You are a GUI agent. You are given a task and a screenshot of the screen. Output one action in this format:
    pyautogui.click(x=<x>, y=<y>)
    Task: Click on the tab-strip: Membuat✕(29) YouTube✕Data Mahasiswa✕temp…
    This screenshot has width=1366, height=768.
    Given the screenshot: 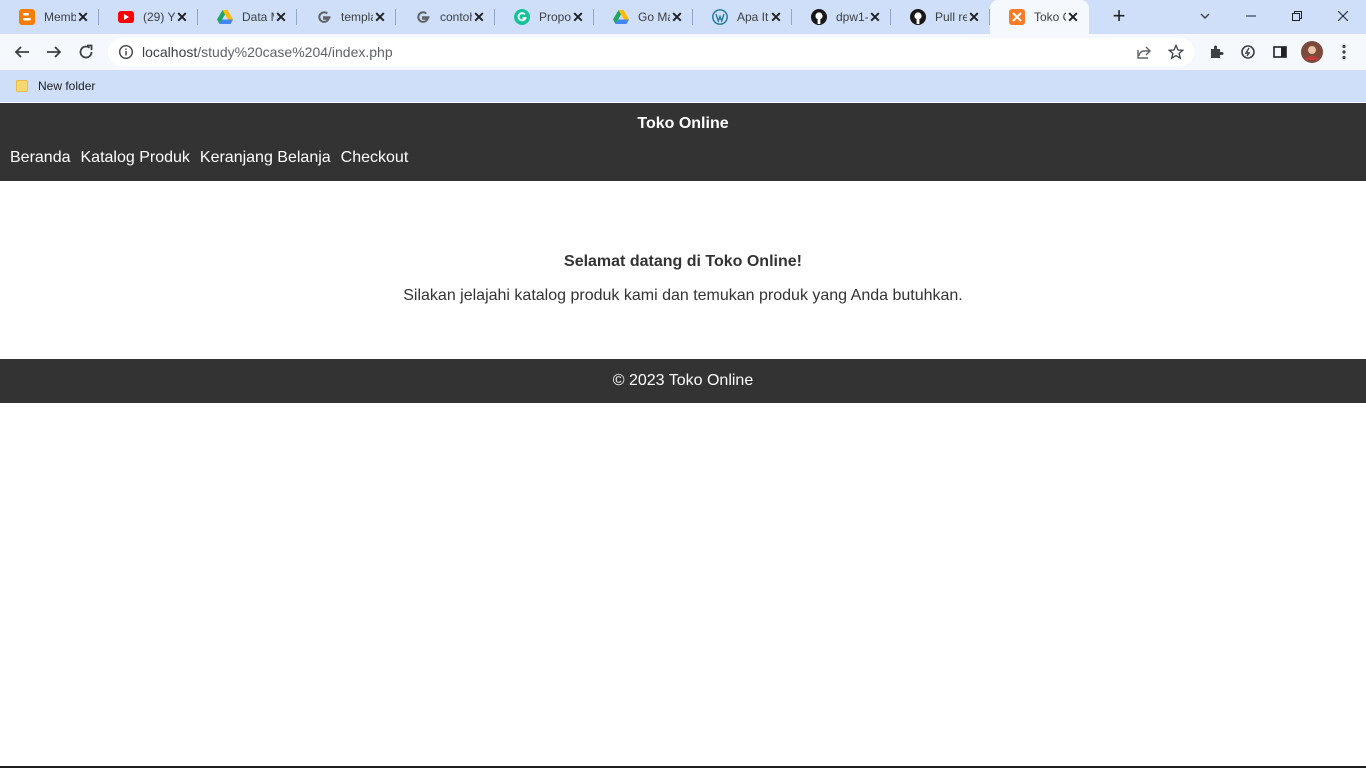 What is the action you would take?
    pyautogui.click(x=683, y=17)
    